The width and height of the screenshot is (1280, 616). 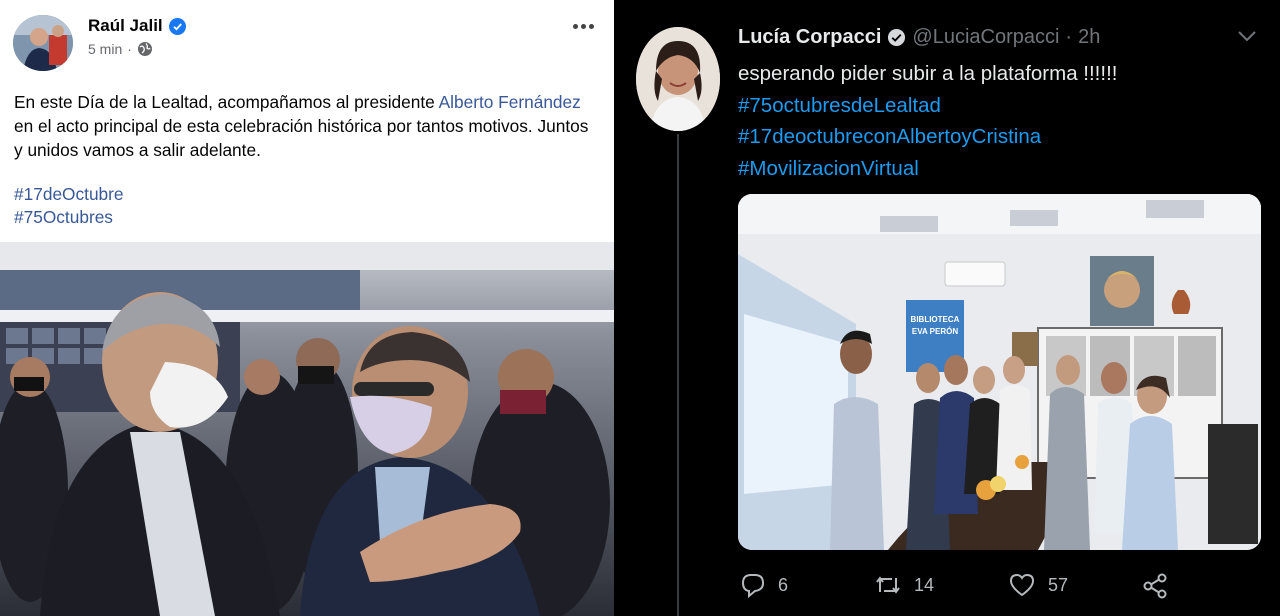 What do you see at coordinates (69, 194) in the screenshot?
I see `hashtag-link: #17deOctubre` at bounding box center [69, 194].